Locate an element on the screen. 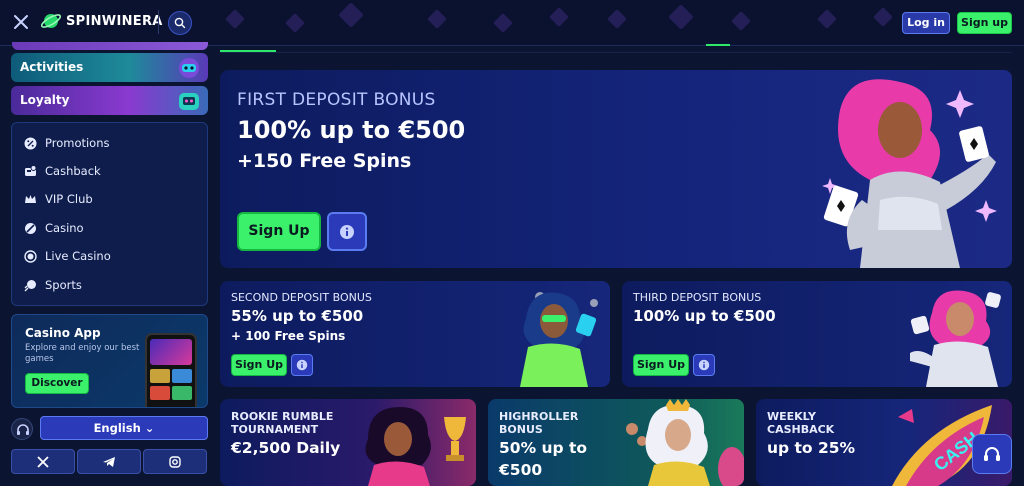 This screenshot has height=486, width=1024. headset-icon is located at coordinates (22, 429).